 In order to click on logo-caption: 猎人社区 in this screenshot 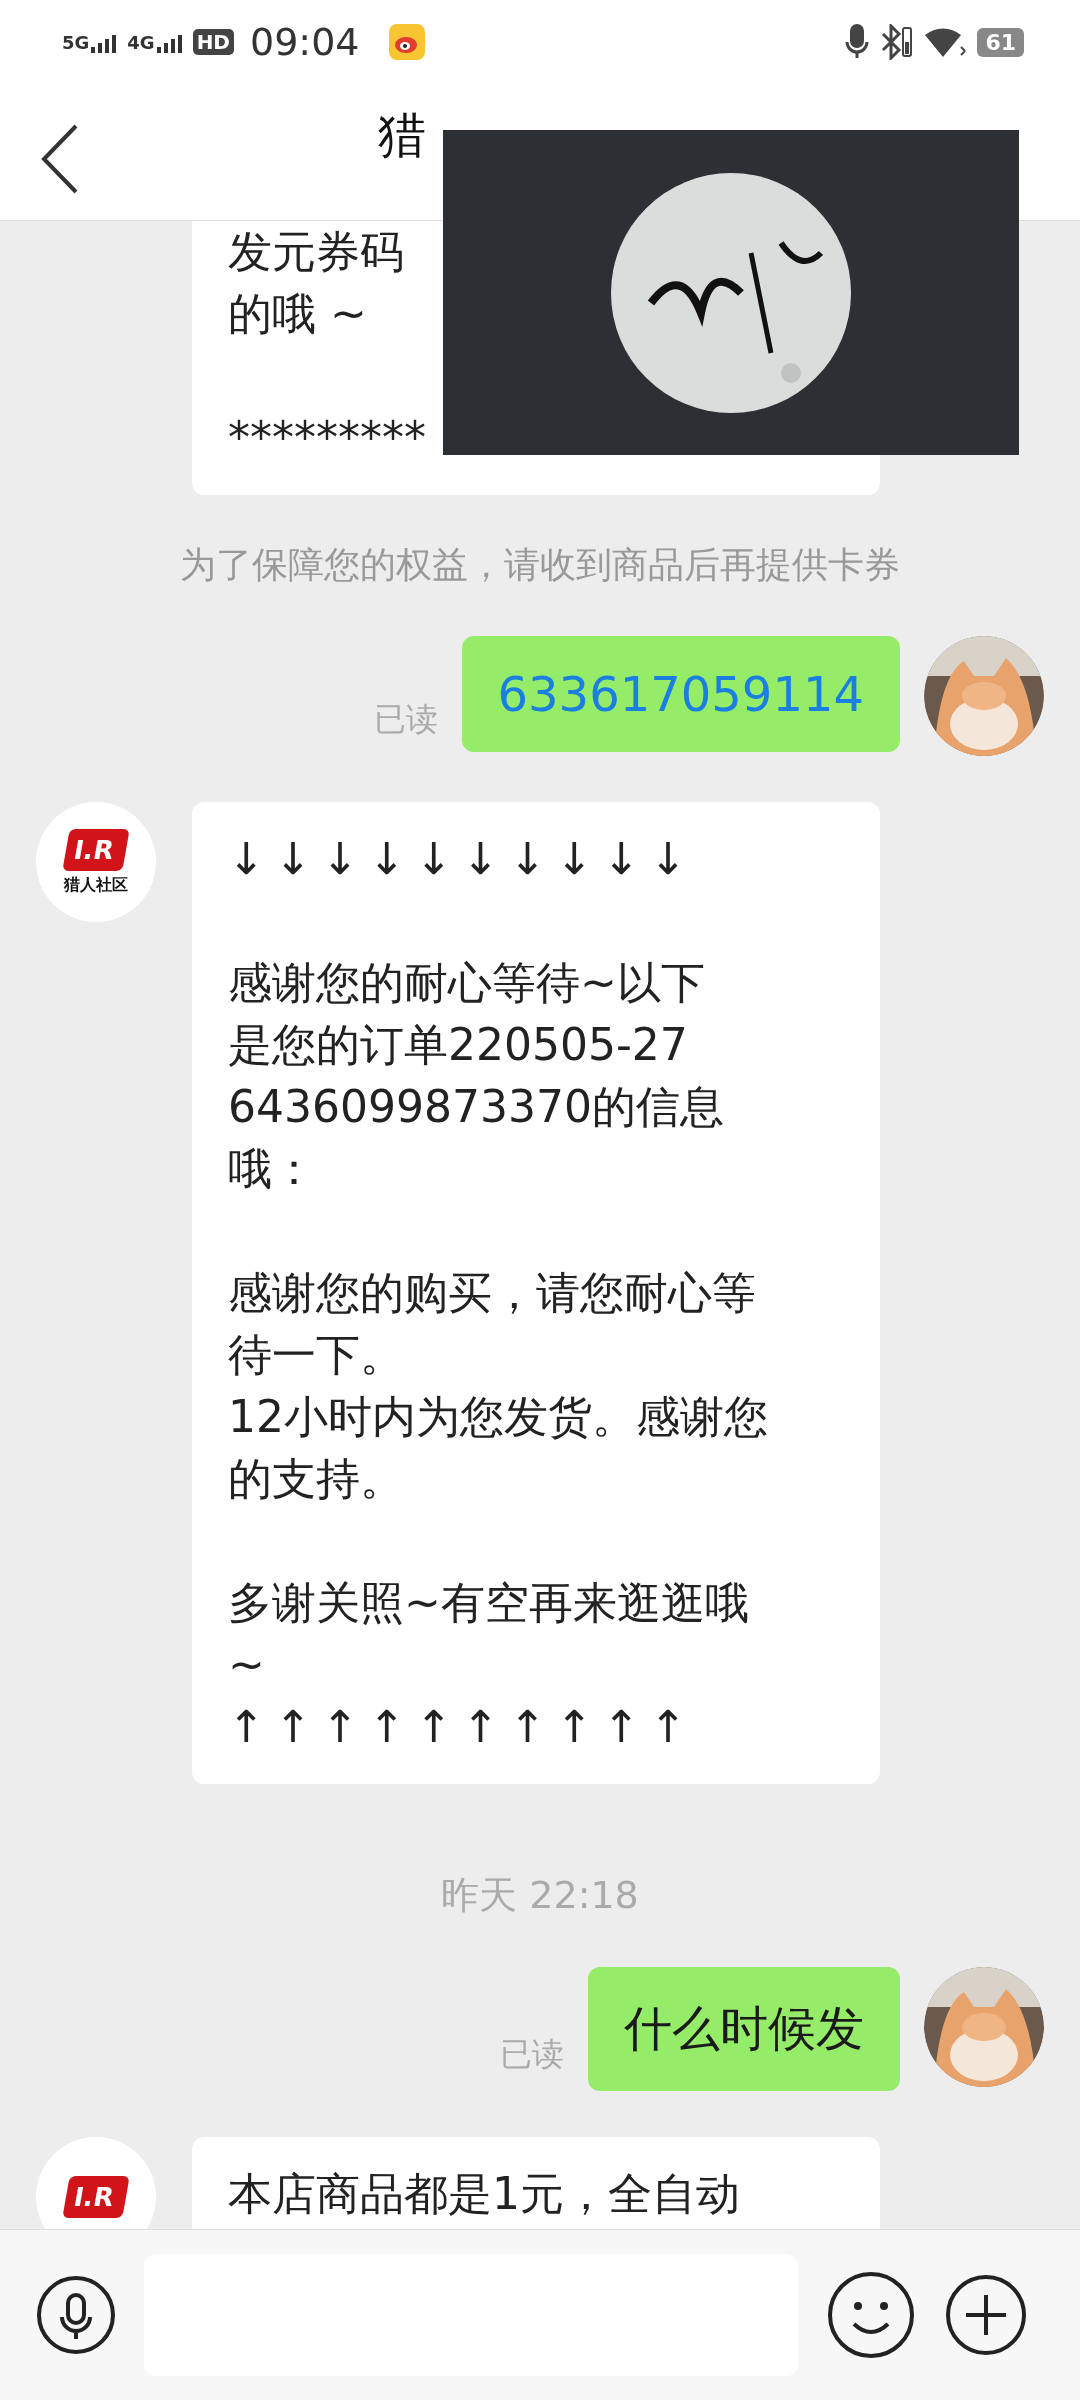, I will do `click(96, 885)`.